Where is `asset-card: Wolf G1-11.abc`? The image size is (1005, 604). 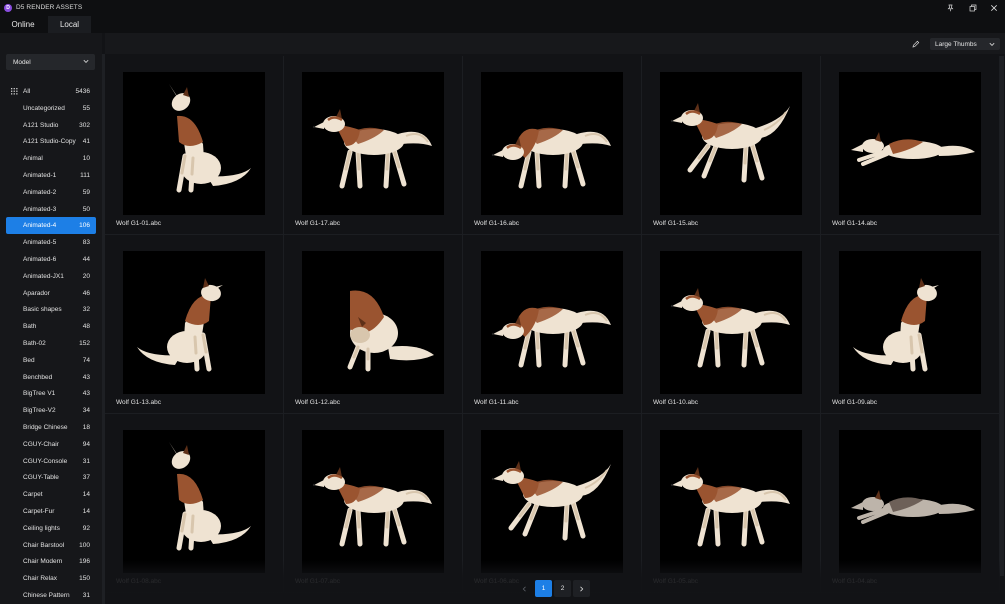
asset-card: Wolf G1-11.abc is located at coordinates (552, 324).